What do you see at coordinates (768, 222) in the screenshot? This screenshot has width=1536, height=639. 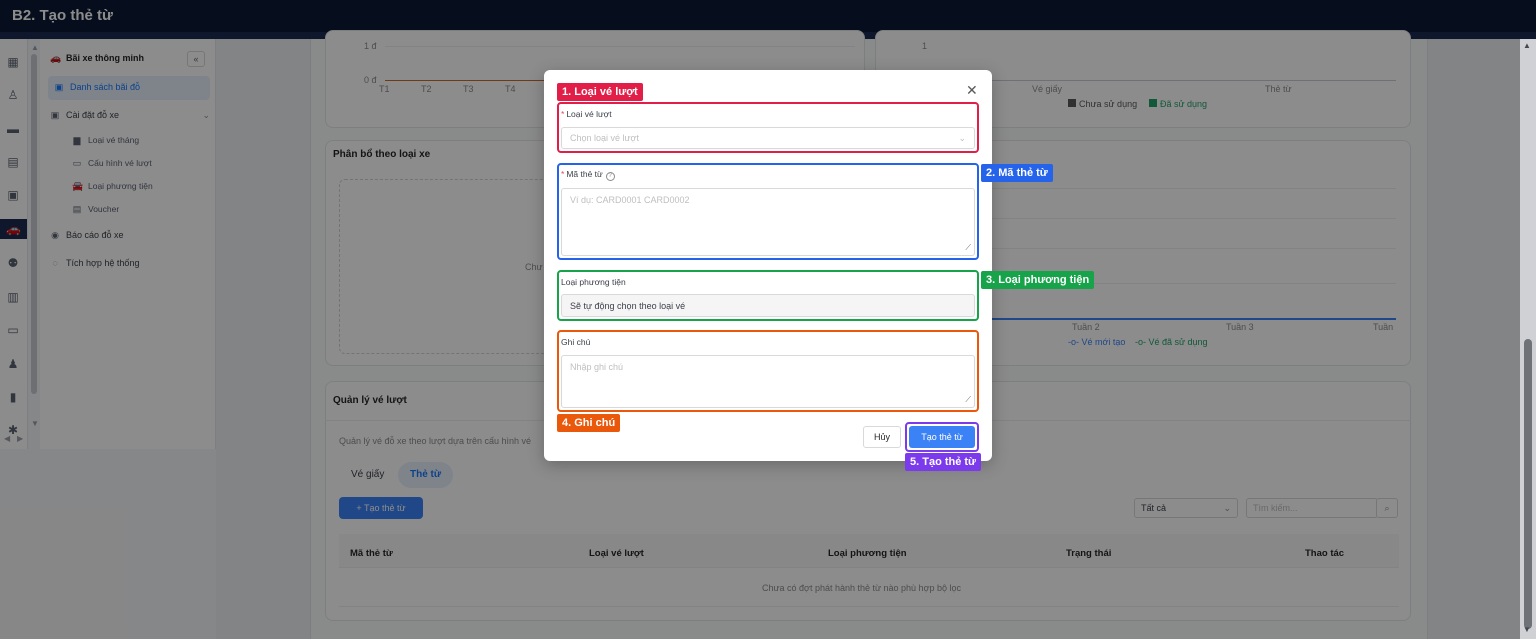 I see `card-code-textarea: Ví dụ: CARD0001 CARD0002 ⟋` at bounding box center [768, 222].